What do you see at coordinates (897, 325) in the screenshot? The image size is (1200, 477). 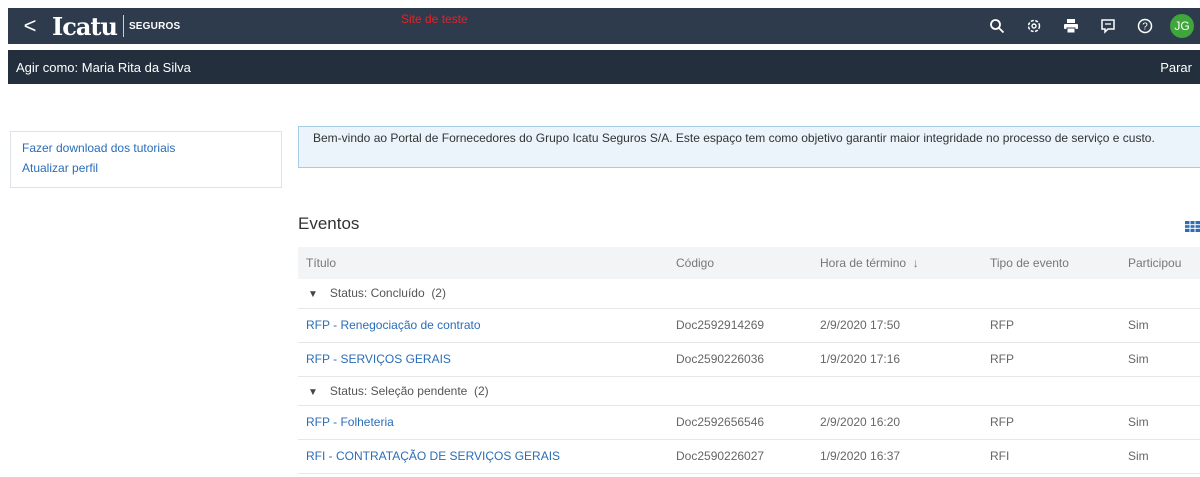 I see `event-end-time: 2/9/2020 17:50` at bounding box center [897, 325].